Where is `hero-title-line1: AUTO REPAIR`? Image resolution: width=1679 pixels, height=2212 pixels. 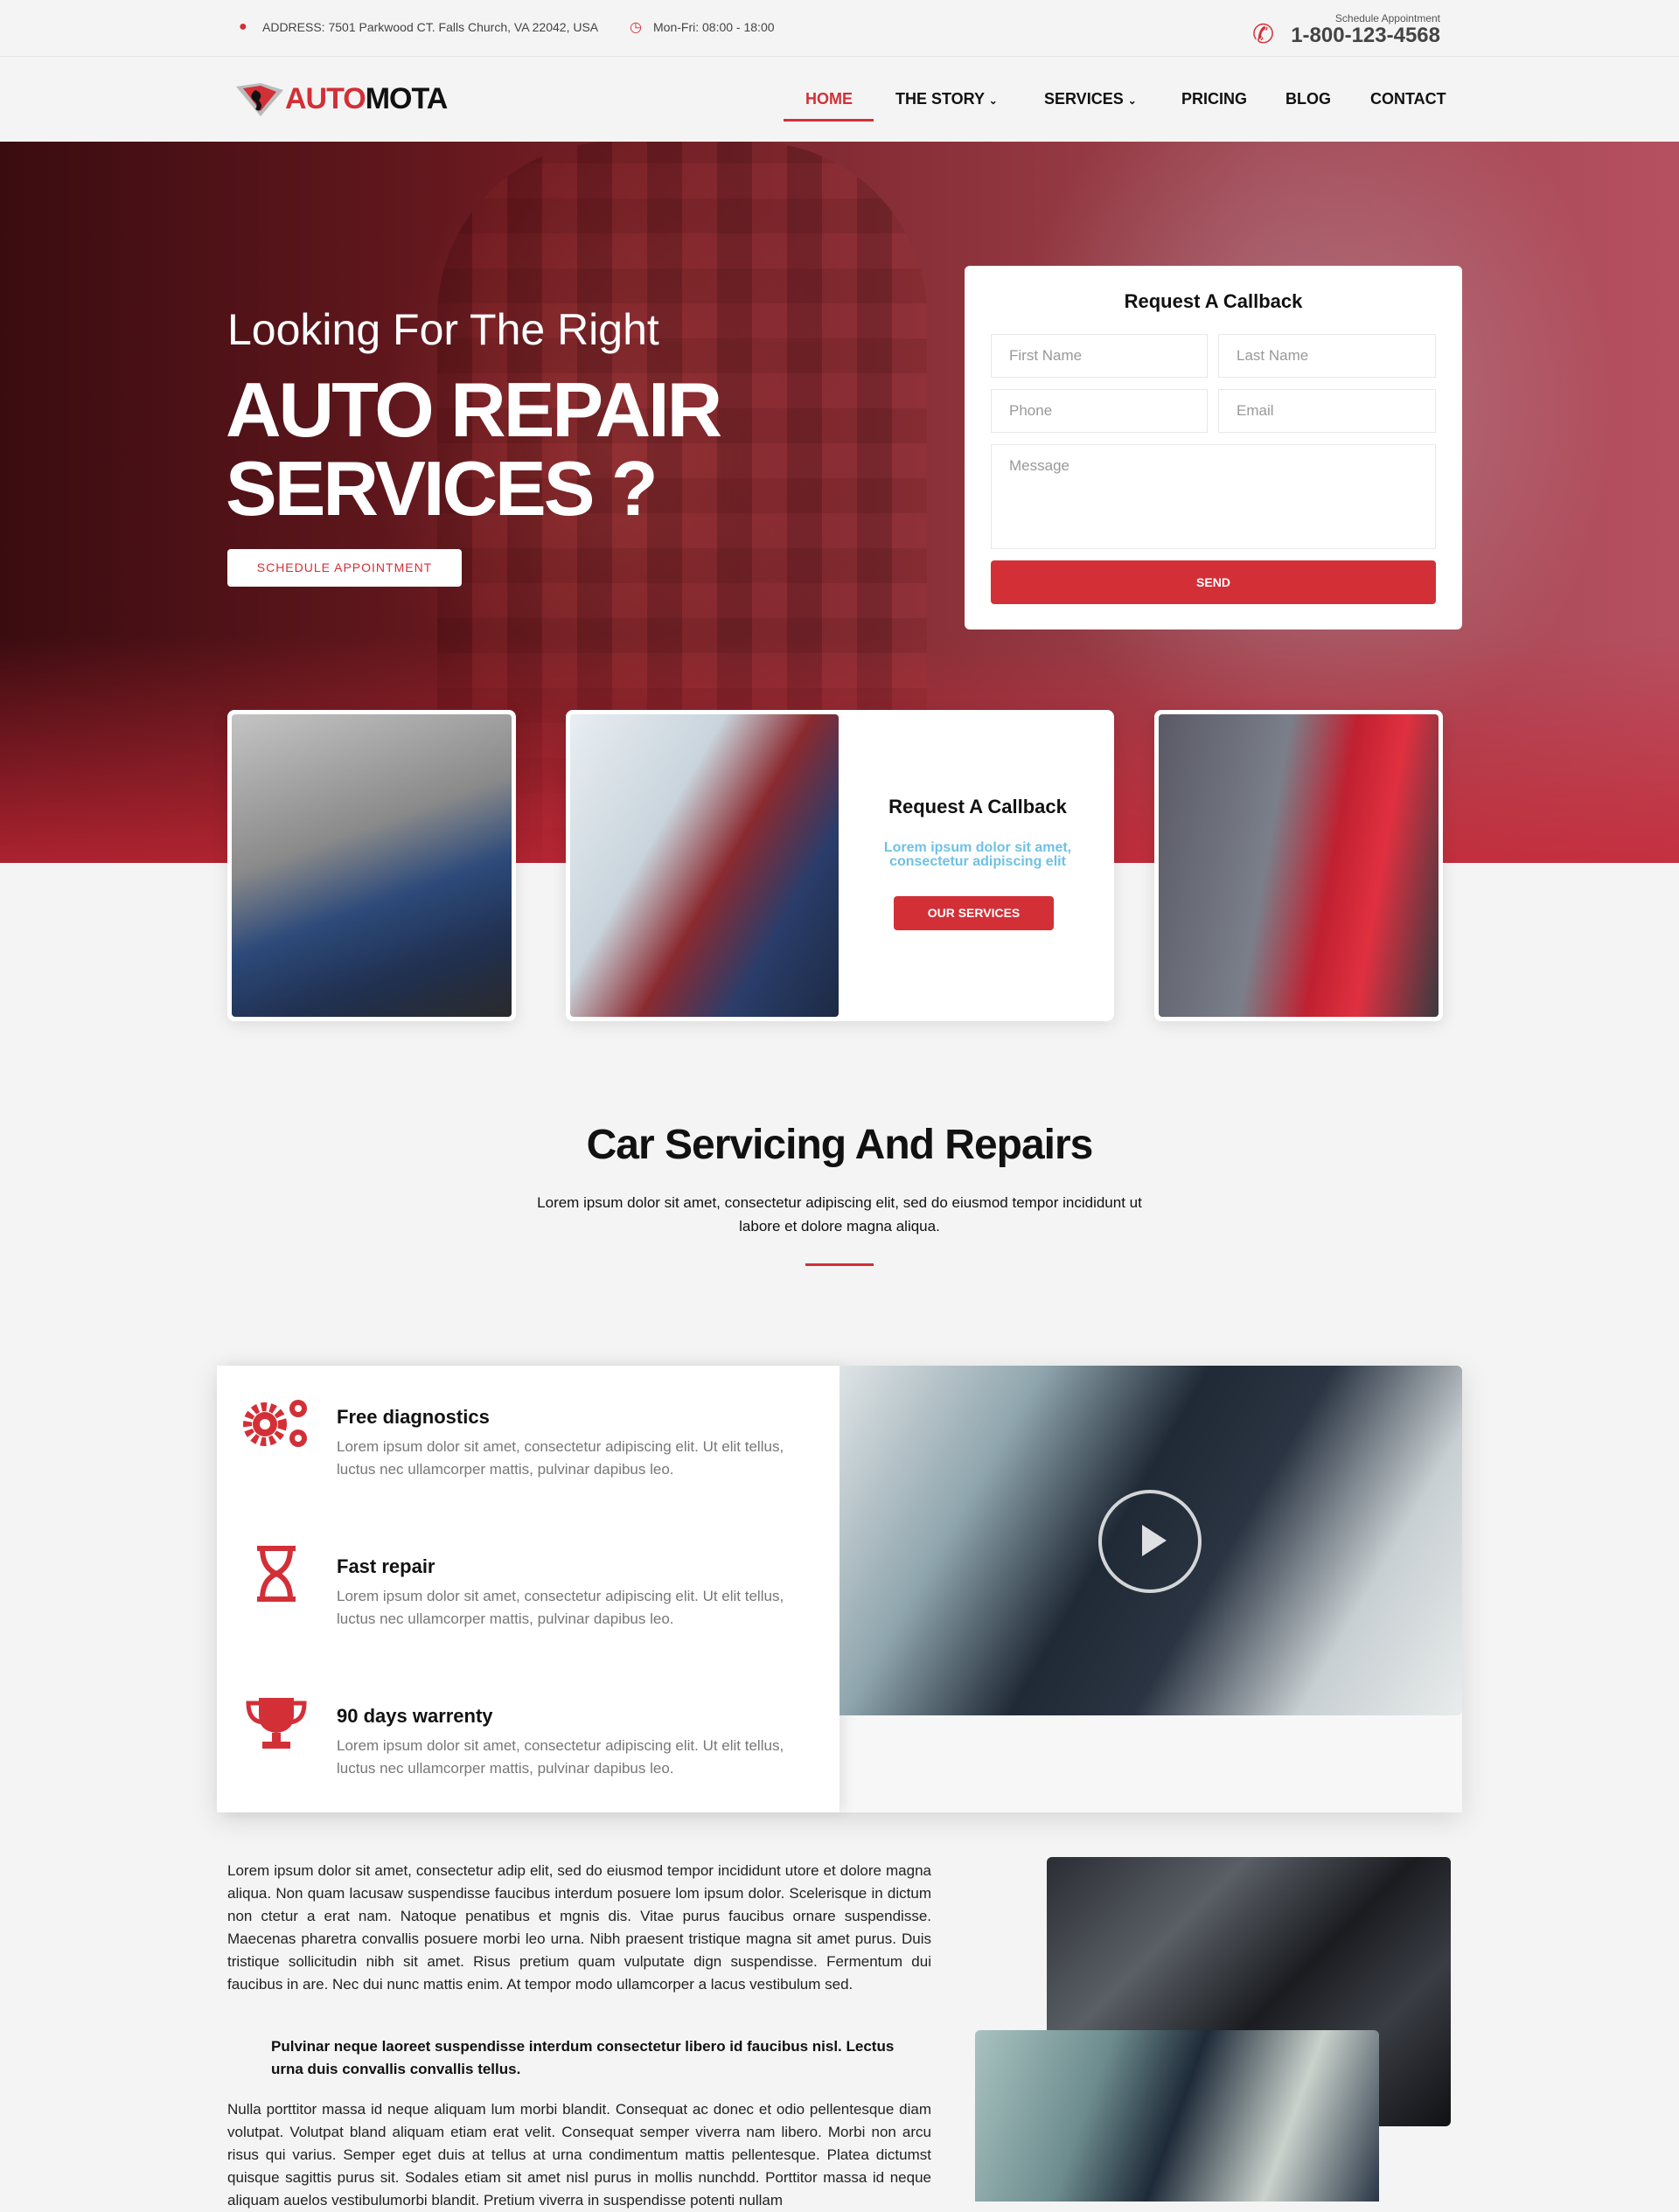 hero-title-line1: AUTO REPAIR is located at coordinates (474, 409).